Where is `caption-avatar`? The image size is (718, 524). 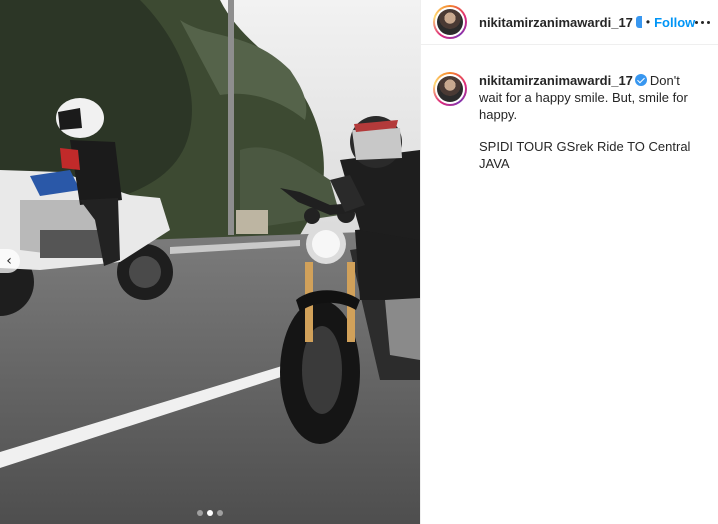
caption-avatar is located at coordinates (450, 89).